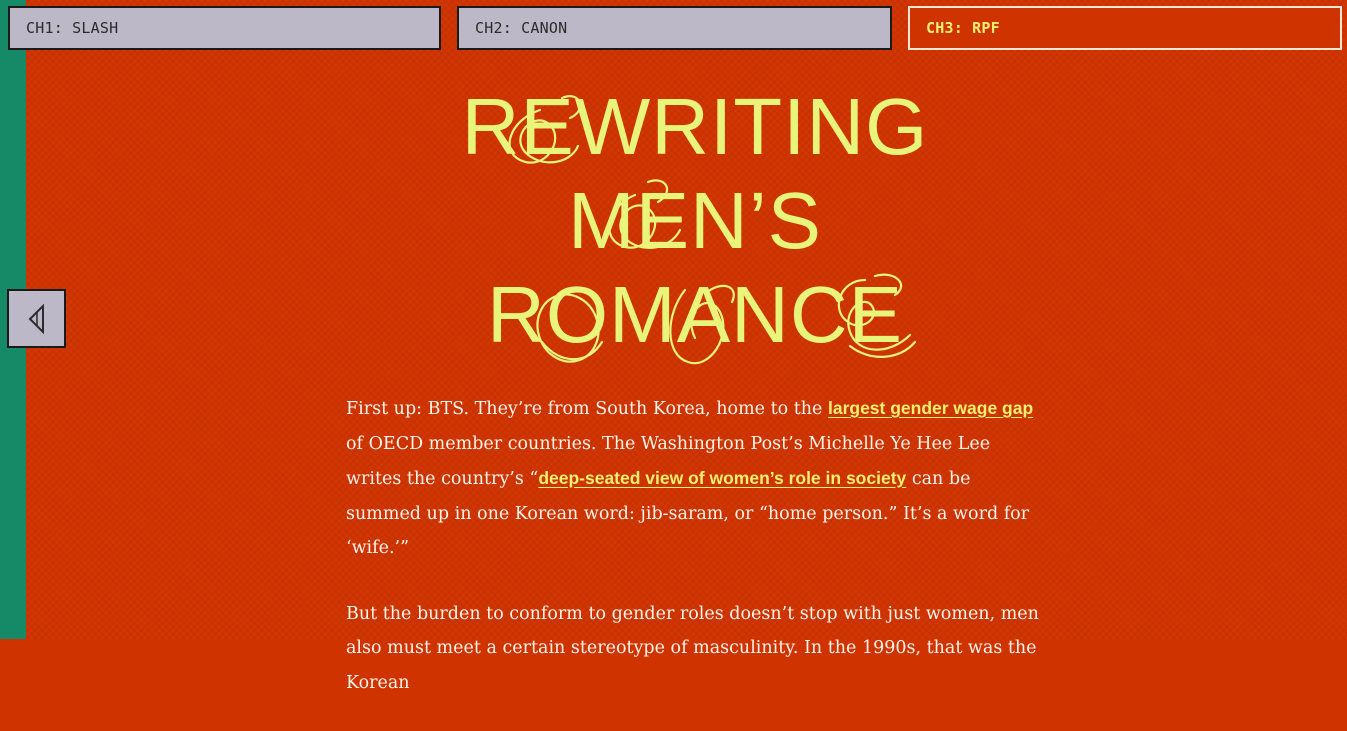 The image size is (1347, 731). I want to click on triangle-left-icon, so click(36, 318).